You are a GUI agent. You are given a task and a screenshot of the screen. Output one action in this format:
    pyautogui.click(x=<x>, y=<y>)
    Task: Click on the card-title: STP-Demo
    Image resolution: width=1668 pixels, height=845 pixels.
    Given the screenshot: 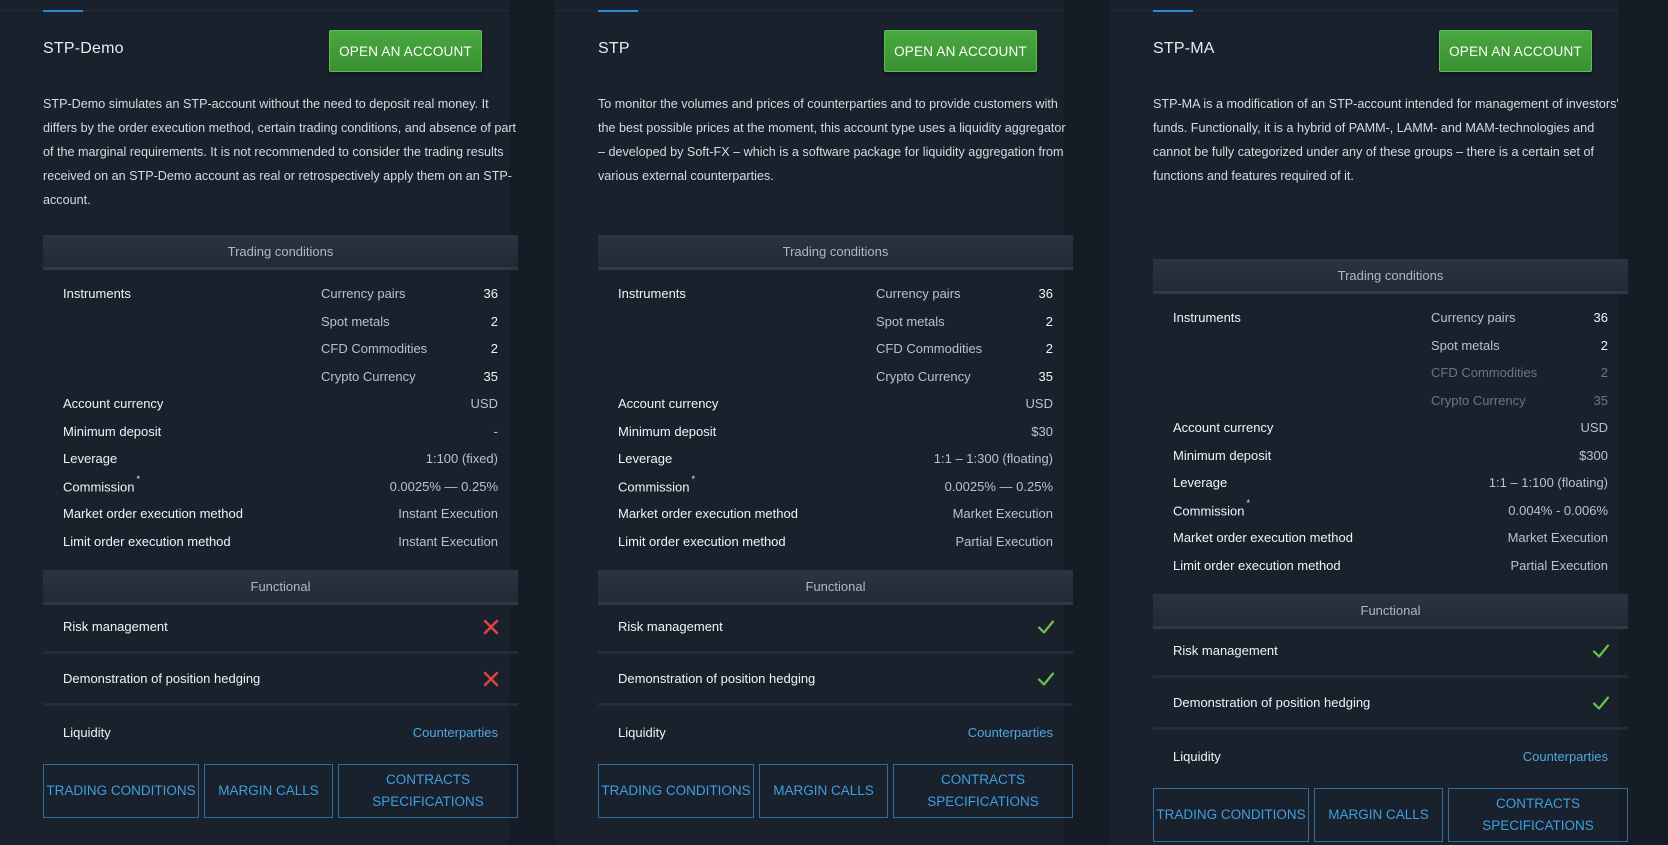 What is the action you would take?
    pyautogui.click(x=83, y=48)
    